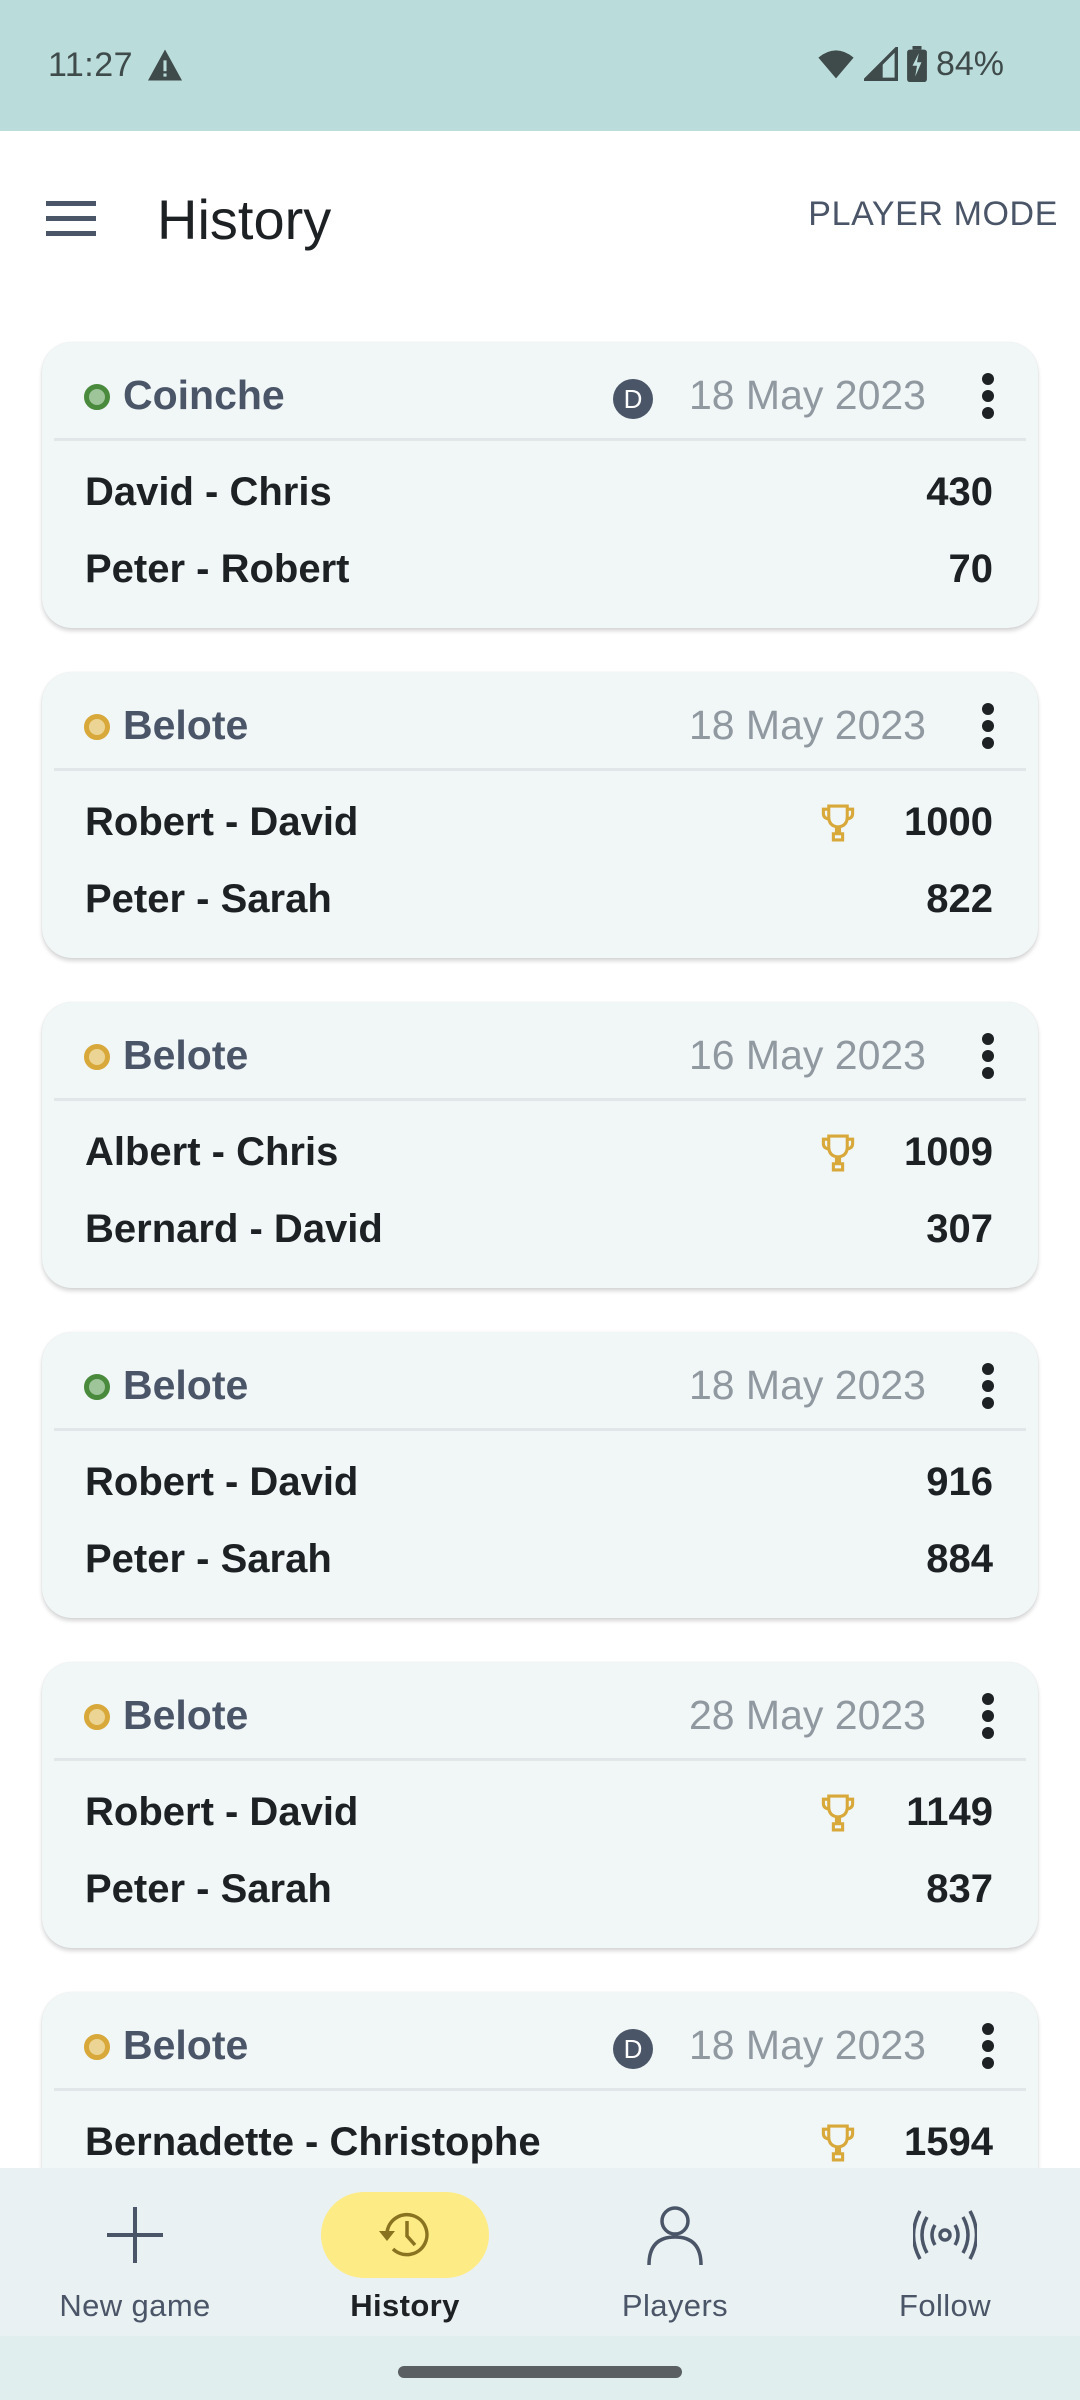 This screenshot has width=1080, height=2400. What do you see at coordinates (540, 1152) in the screenshot?
I see `team-row: Albert - Chris 1009` at bounding box center [540, 1152].